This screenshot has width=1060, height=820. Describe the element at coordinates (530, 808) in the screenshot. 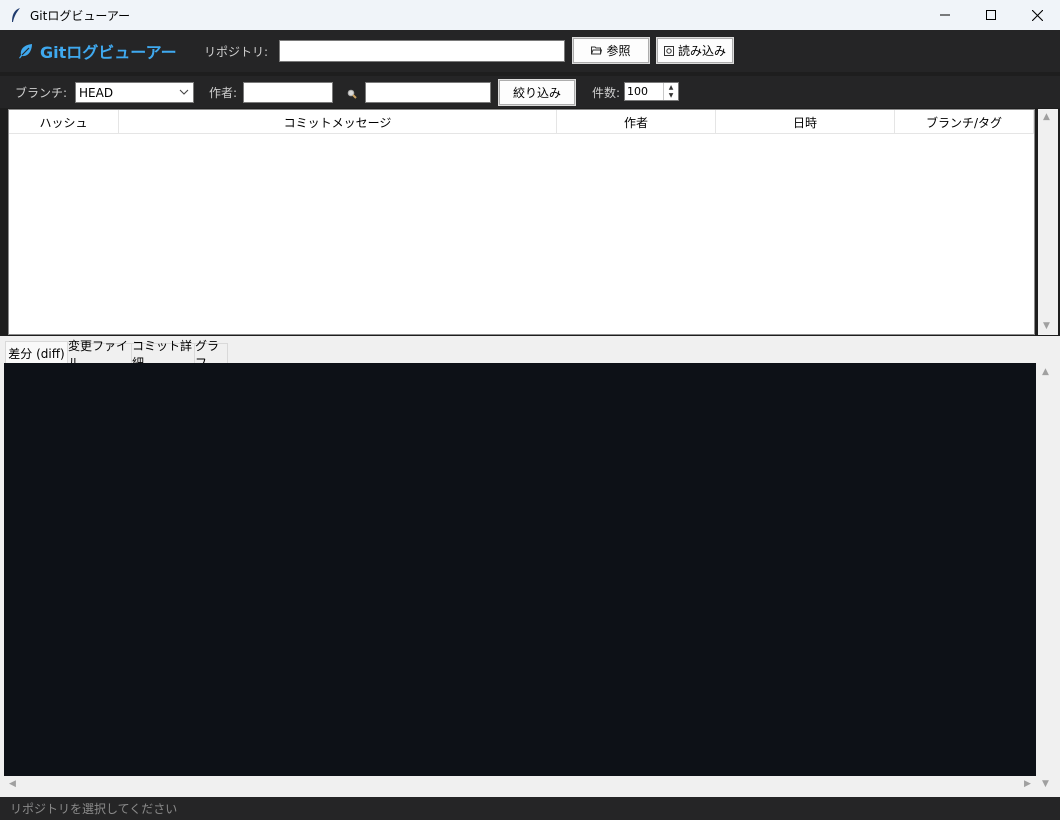

I see `status-bar: リポジトリを選択してください` at that location.